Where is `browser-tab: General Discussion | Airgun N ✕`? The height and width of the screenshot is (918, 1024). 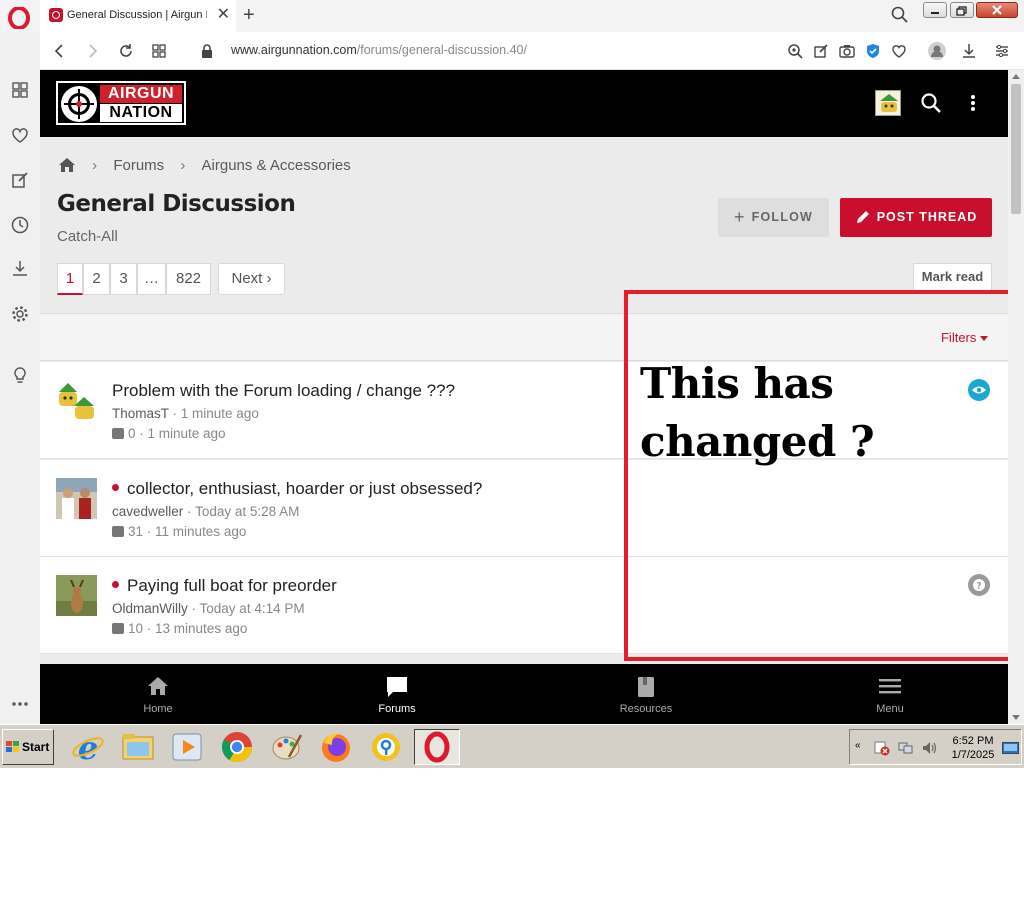 browser-tab: General Discussion | Airgun N ✕ is located at coordinates (138, 16).